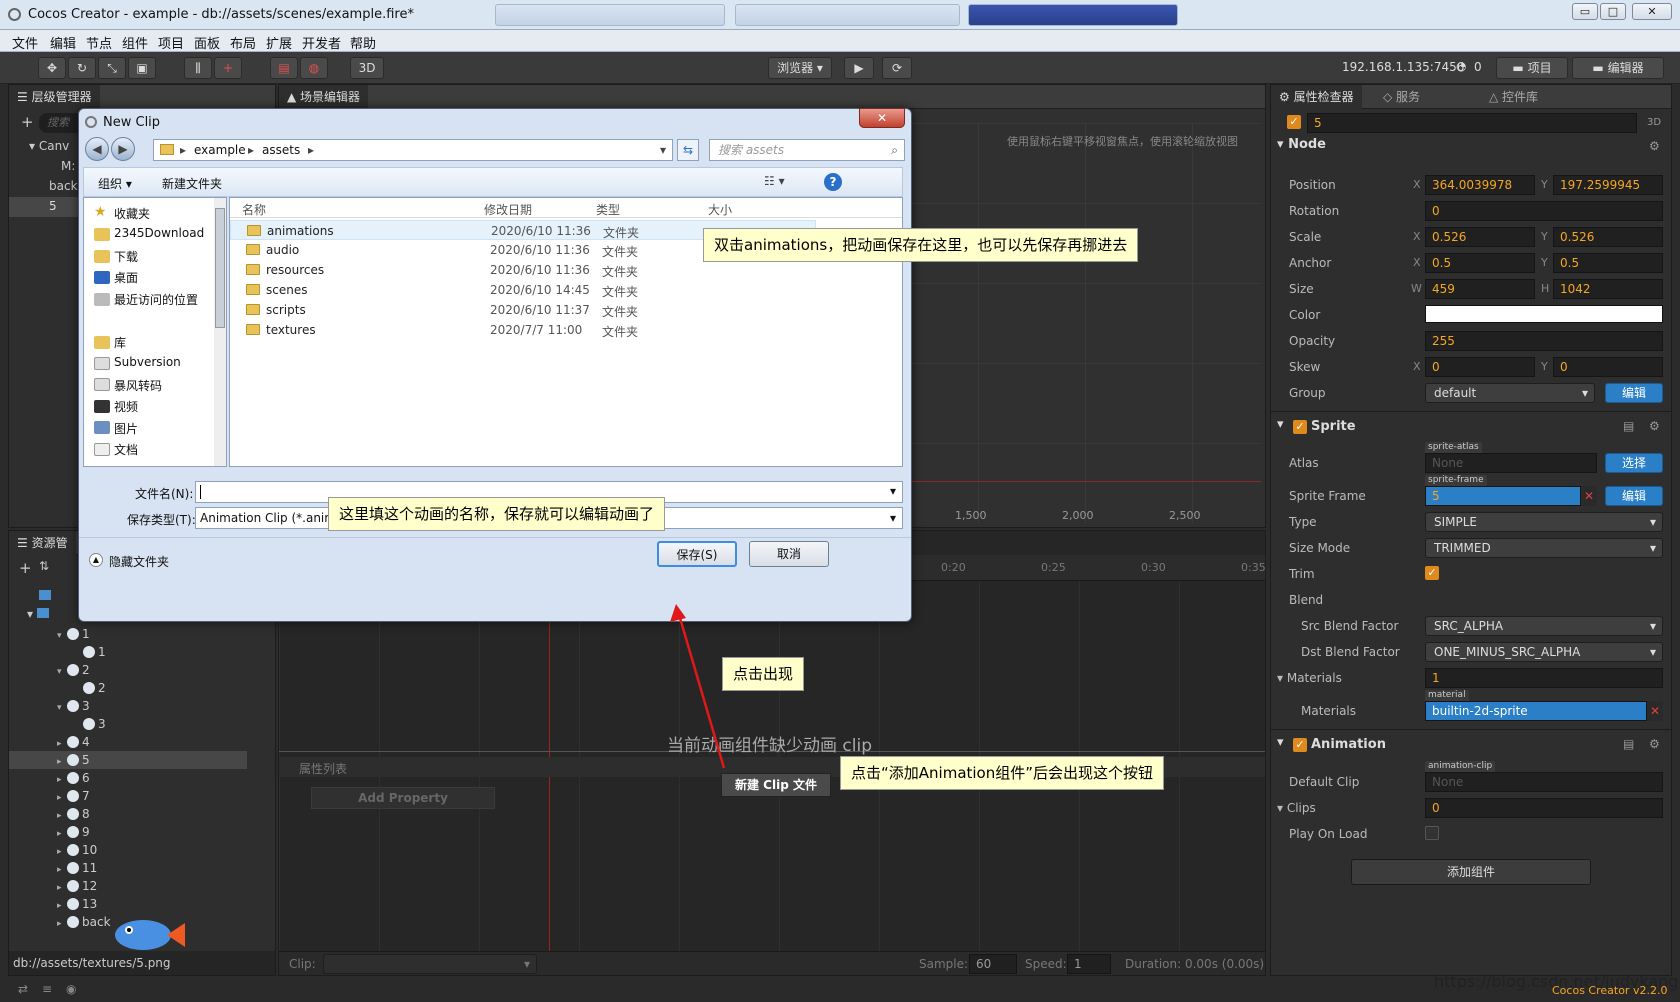  What do you see at coordinates (523, 290) in the screenshot?
I see `file-row: scenes 2020/6/10 14:45 文件夹` at bounding box center [523, 290].